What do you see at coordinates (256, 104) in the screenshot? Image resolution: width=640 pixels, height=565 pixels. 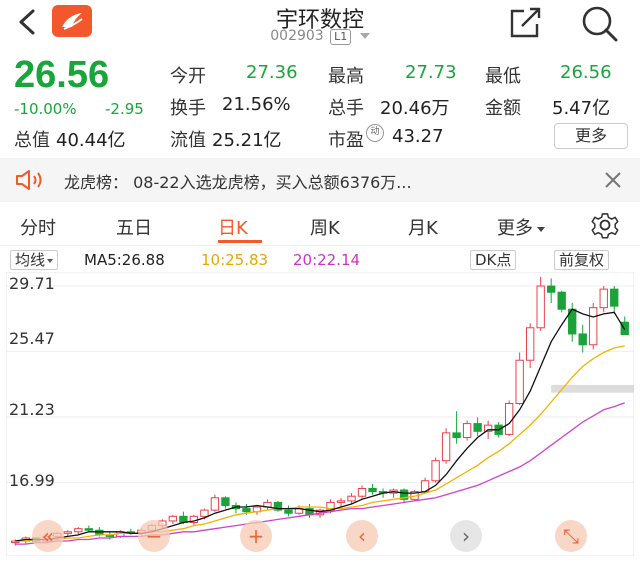 I see `turnover-value: 21.56%` at bounding box center [256, 104].